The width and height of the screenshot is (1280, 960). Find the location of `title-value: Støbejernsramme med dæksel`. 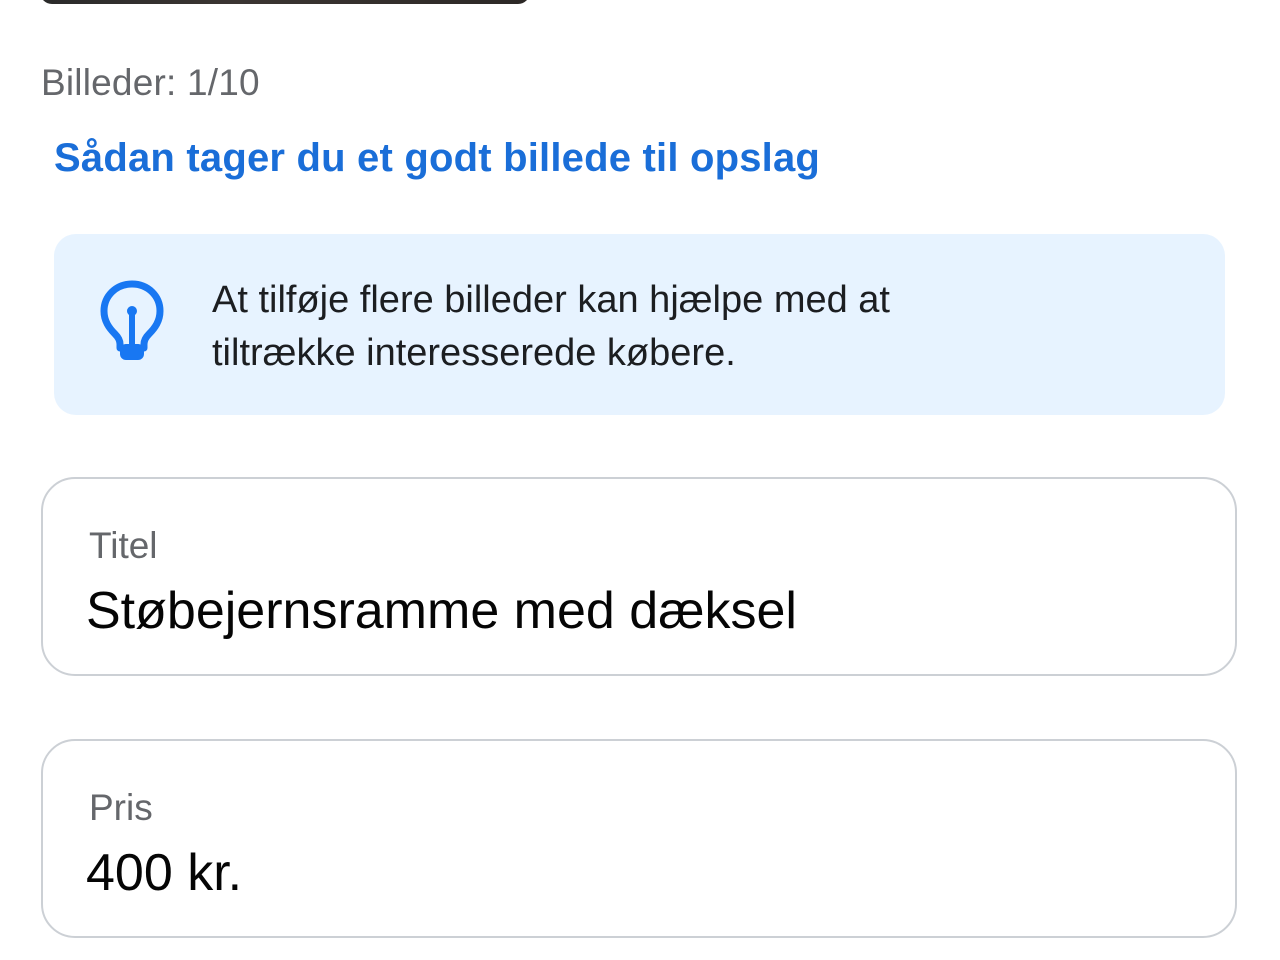

title-value: Støbejernsramme med dæksel is located at coordinates (441, 611).